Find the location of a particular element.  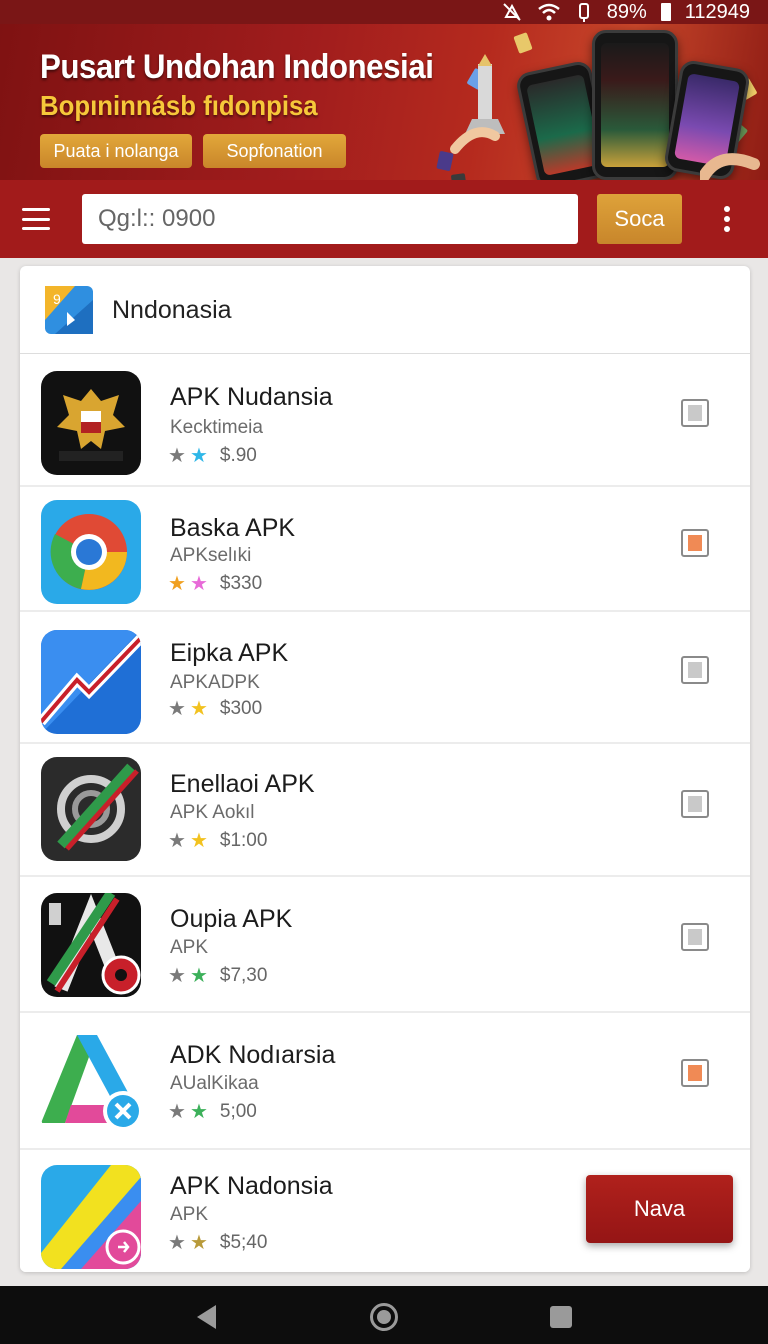

app-rating: ★ ★ $300 is located at coordinates (215, 709).